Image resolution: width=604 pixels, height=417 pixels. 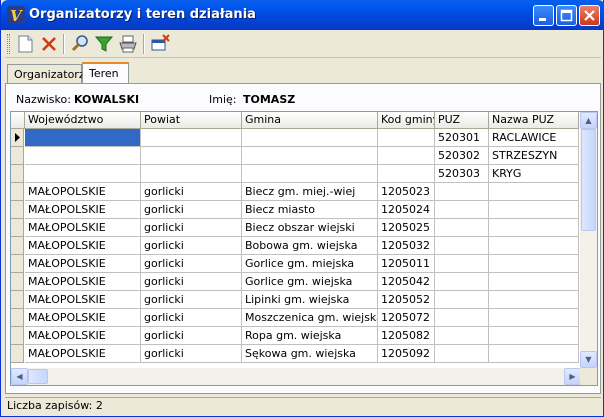 What do you see at coordinates (534, 174) in the screenshot?
I see `table-cell: KRYG` at bounding box center [534, 174].